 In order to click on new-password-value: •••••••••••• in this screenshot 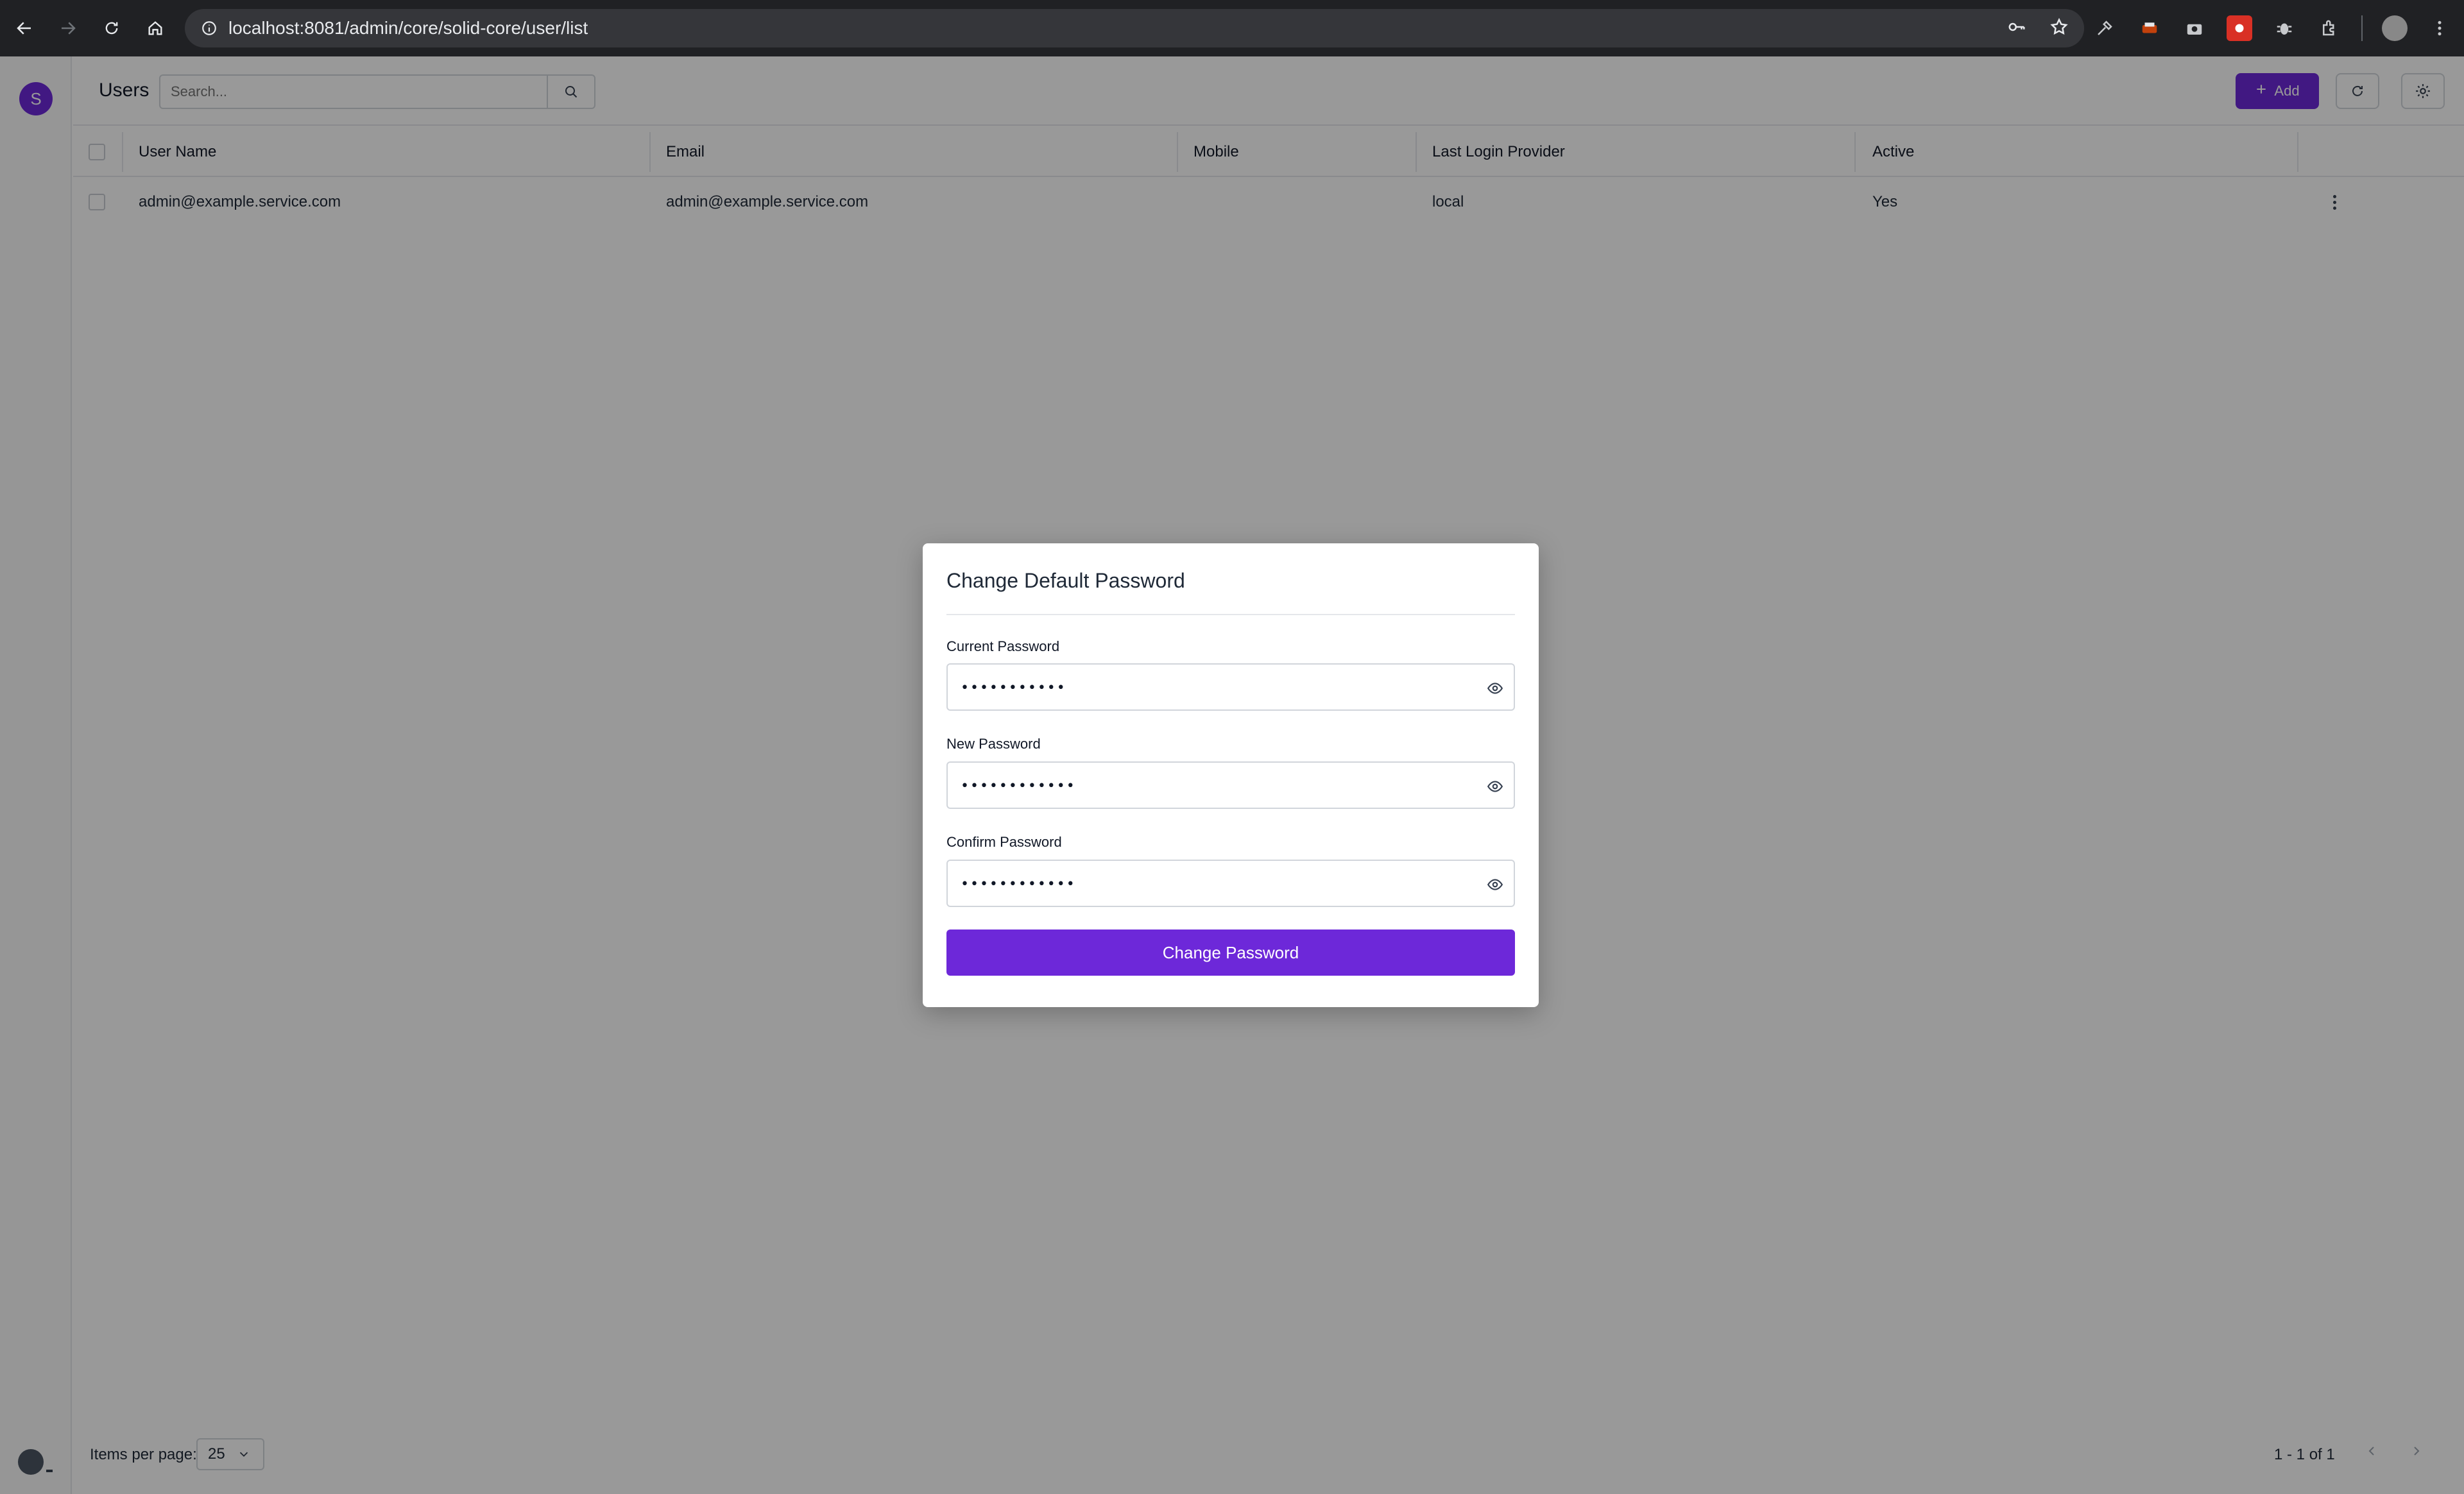, I will do `click(1019, 786)`.